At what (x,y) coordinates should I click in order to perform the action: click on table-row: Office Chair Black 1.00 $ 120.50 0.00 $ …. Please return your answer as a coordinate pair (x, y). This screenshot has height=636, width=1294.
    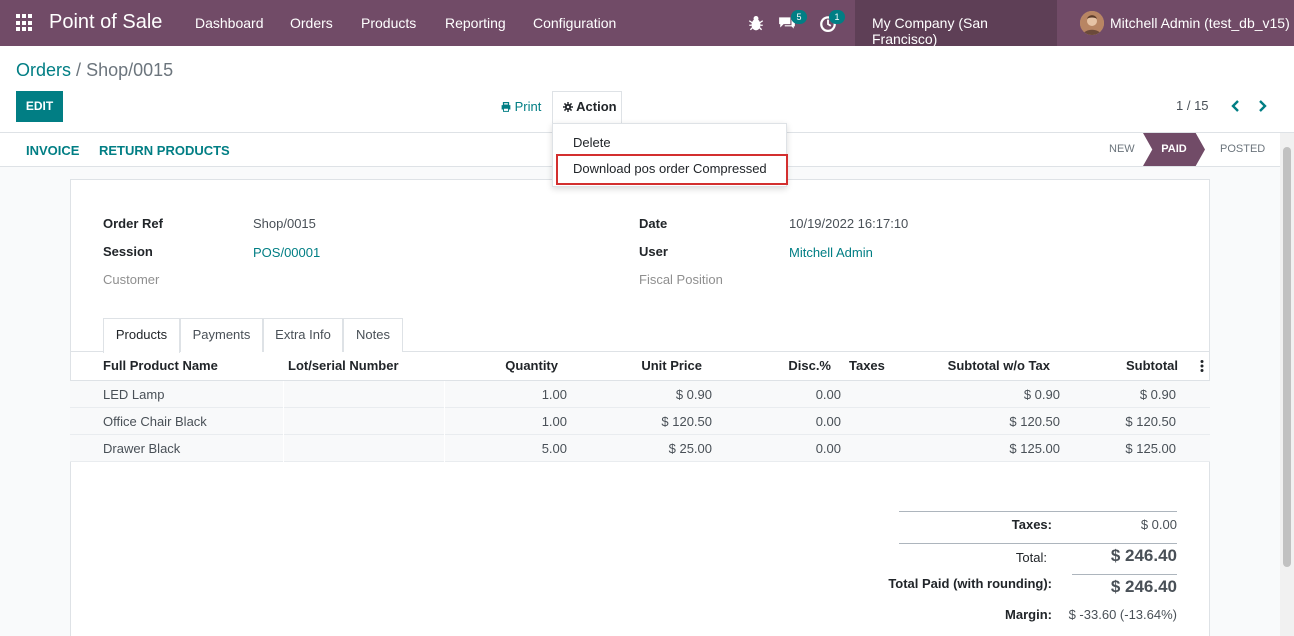
    Looking at the image, I should click on (640, 421).